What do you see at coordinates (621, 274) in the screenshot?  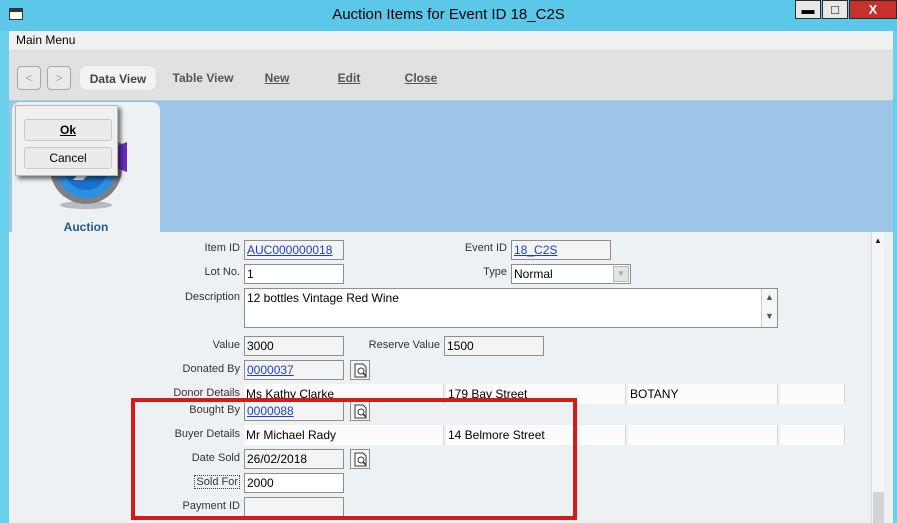 I see `dropdown-arrow-icon: ▼` at bounding box center [621, 274].